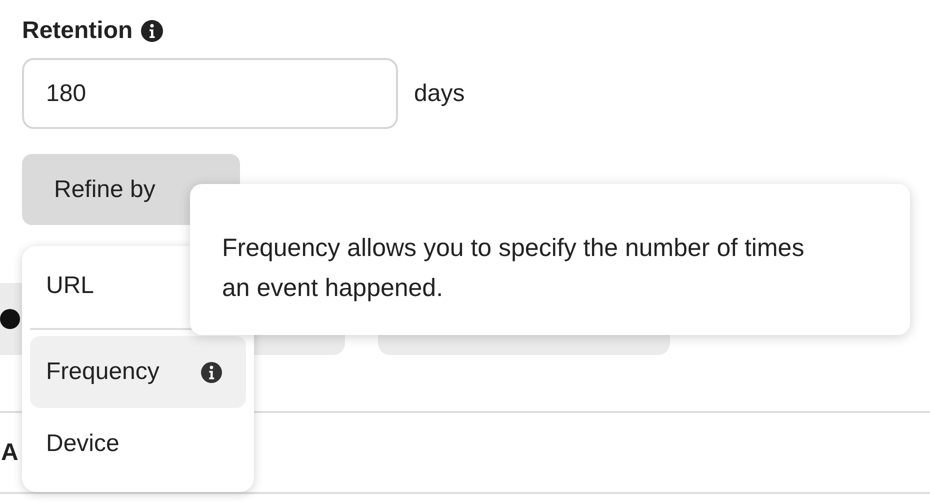  What do you see at coordinates (10, 319) in the screenshot?
I see `circle-icon` at bounding box center [10, 319].